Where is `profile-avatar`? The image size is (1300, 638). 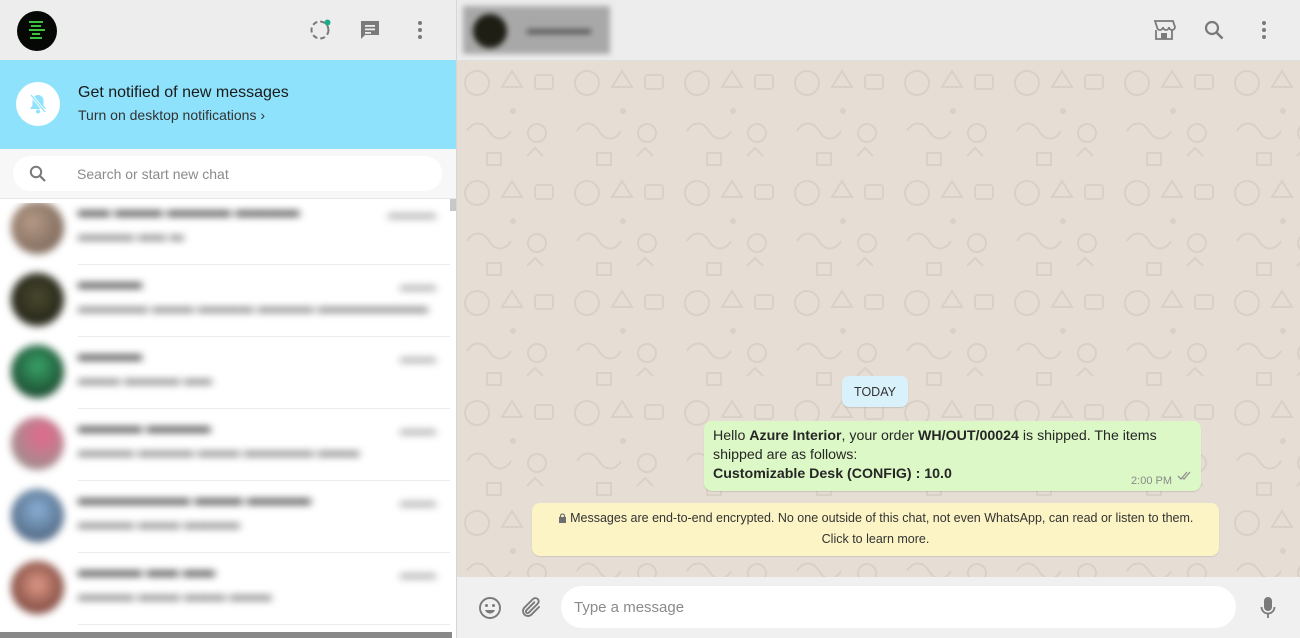 profile-avatar is located at coordinates (37, 31).